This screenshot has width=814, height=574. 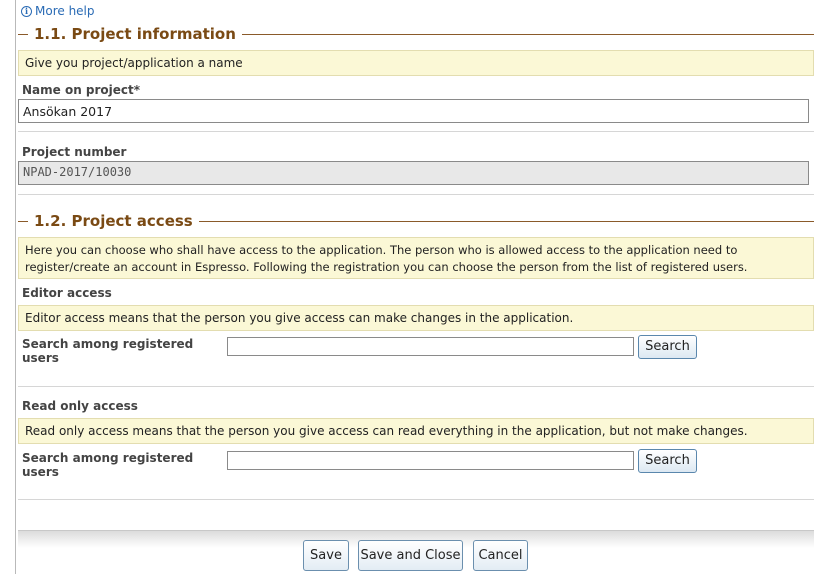 I want to click on section-title: 1.1. Project information, so click(x=135, y=34).